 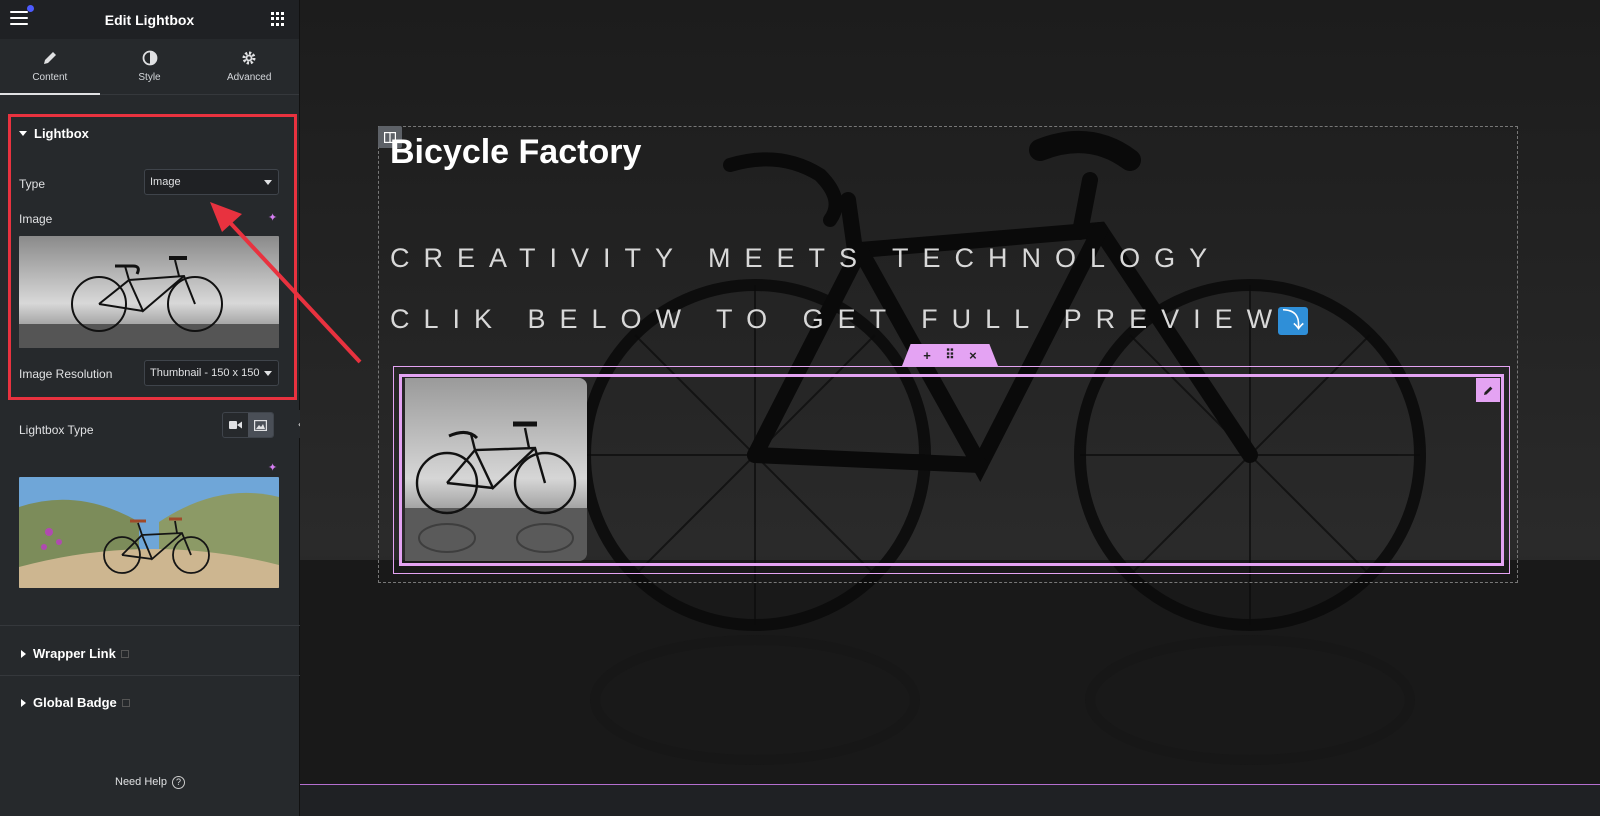 What do you see at coordinates (32, 184) in the screenshot?
I see `type-label: Type` at bounding box center [32, 184].